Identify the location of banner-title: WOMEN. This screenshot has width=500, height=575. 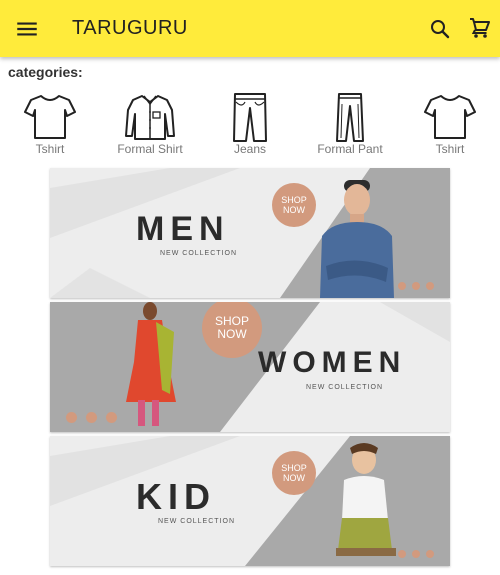
(332, 362).